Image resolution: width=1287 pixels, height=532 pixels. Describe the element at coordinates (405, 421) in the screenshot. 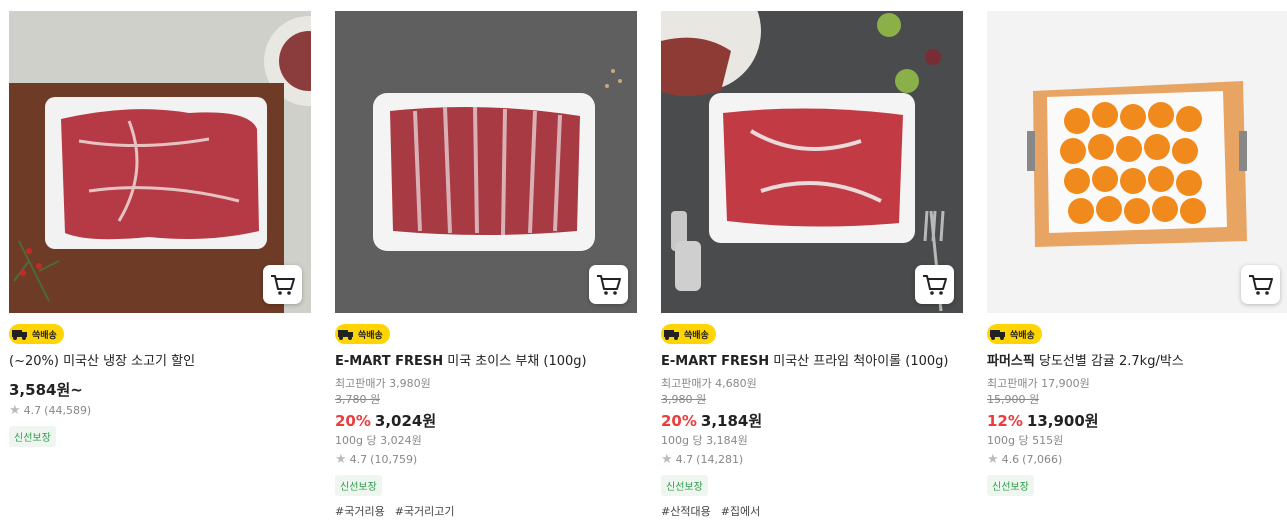

I see `sale-price: 3,024원` at that location.